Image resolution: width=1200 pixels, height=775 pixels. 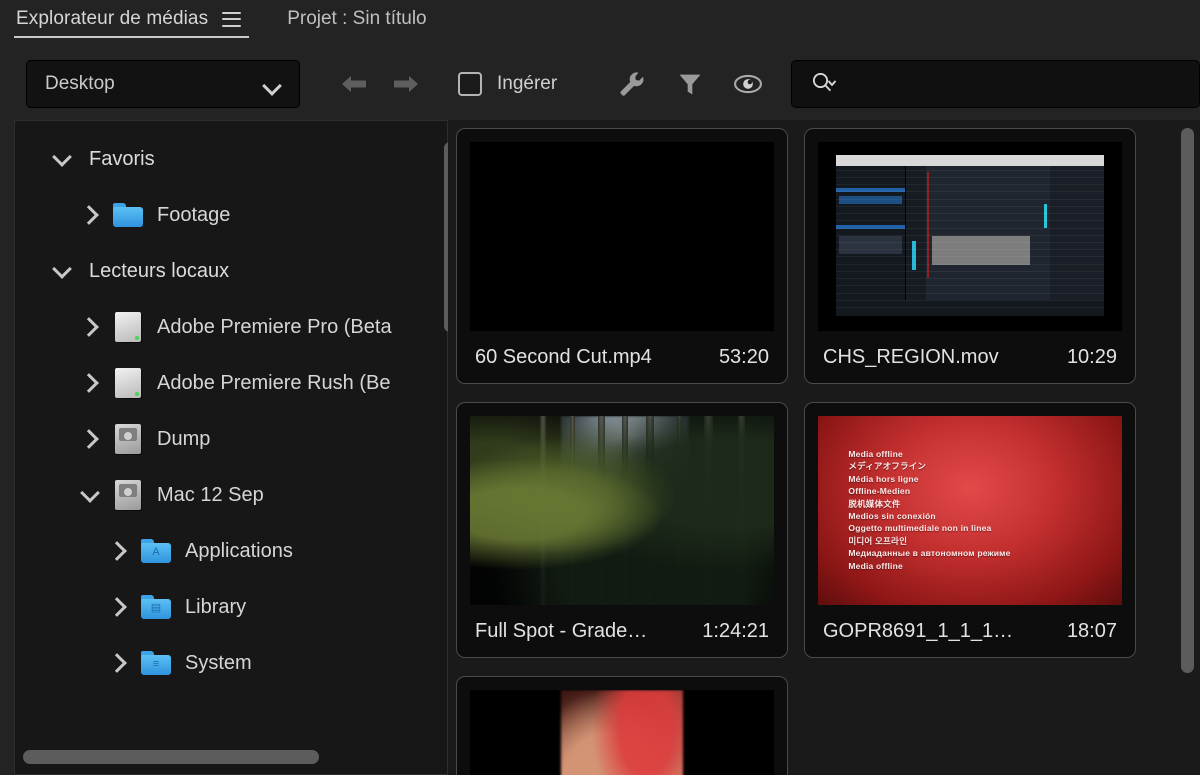 What do you see at coordinates (883, 478) in the screenshot?
I see `media-offline-line: Média hors ligne` at bounding box center [883, 478].